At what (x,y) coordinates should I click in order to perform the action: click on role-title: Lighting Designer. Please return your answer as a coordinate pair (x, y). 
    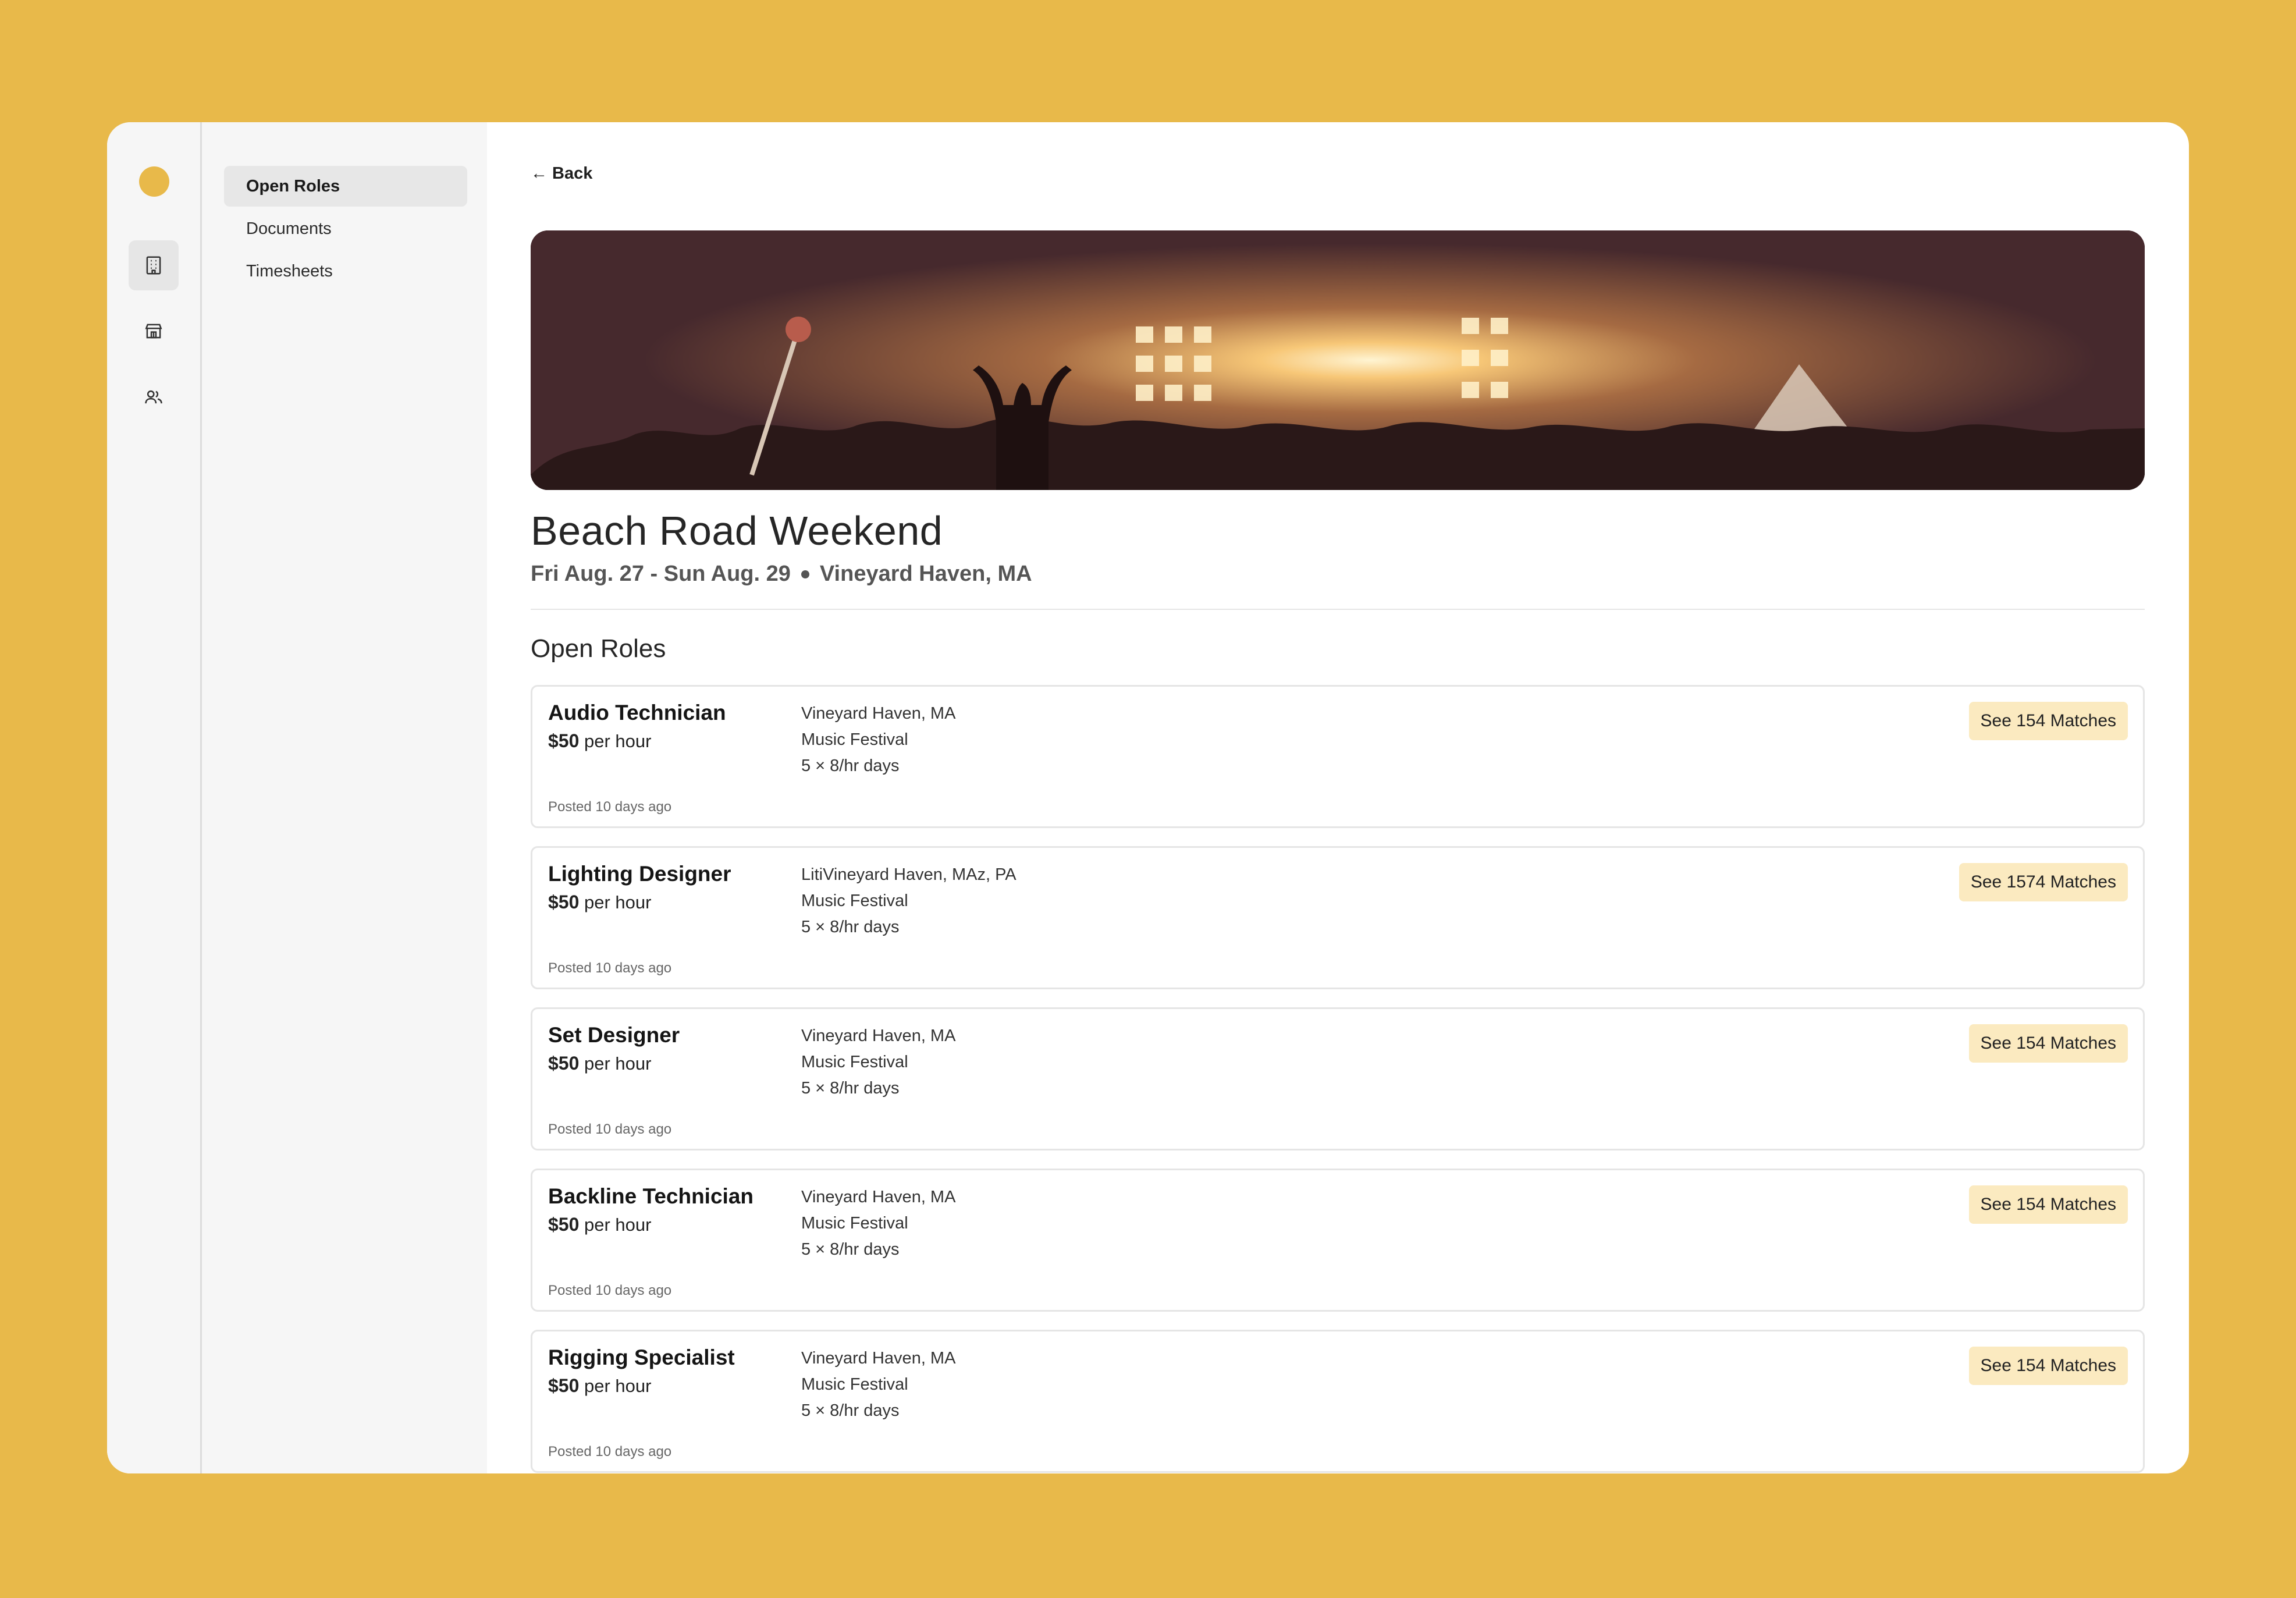
    Looking at the image, I should click on (640, 874).